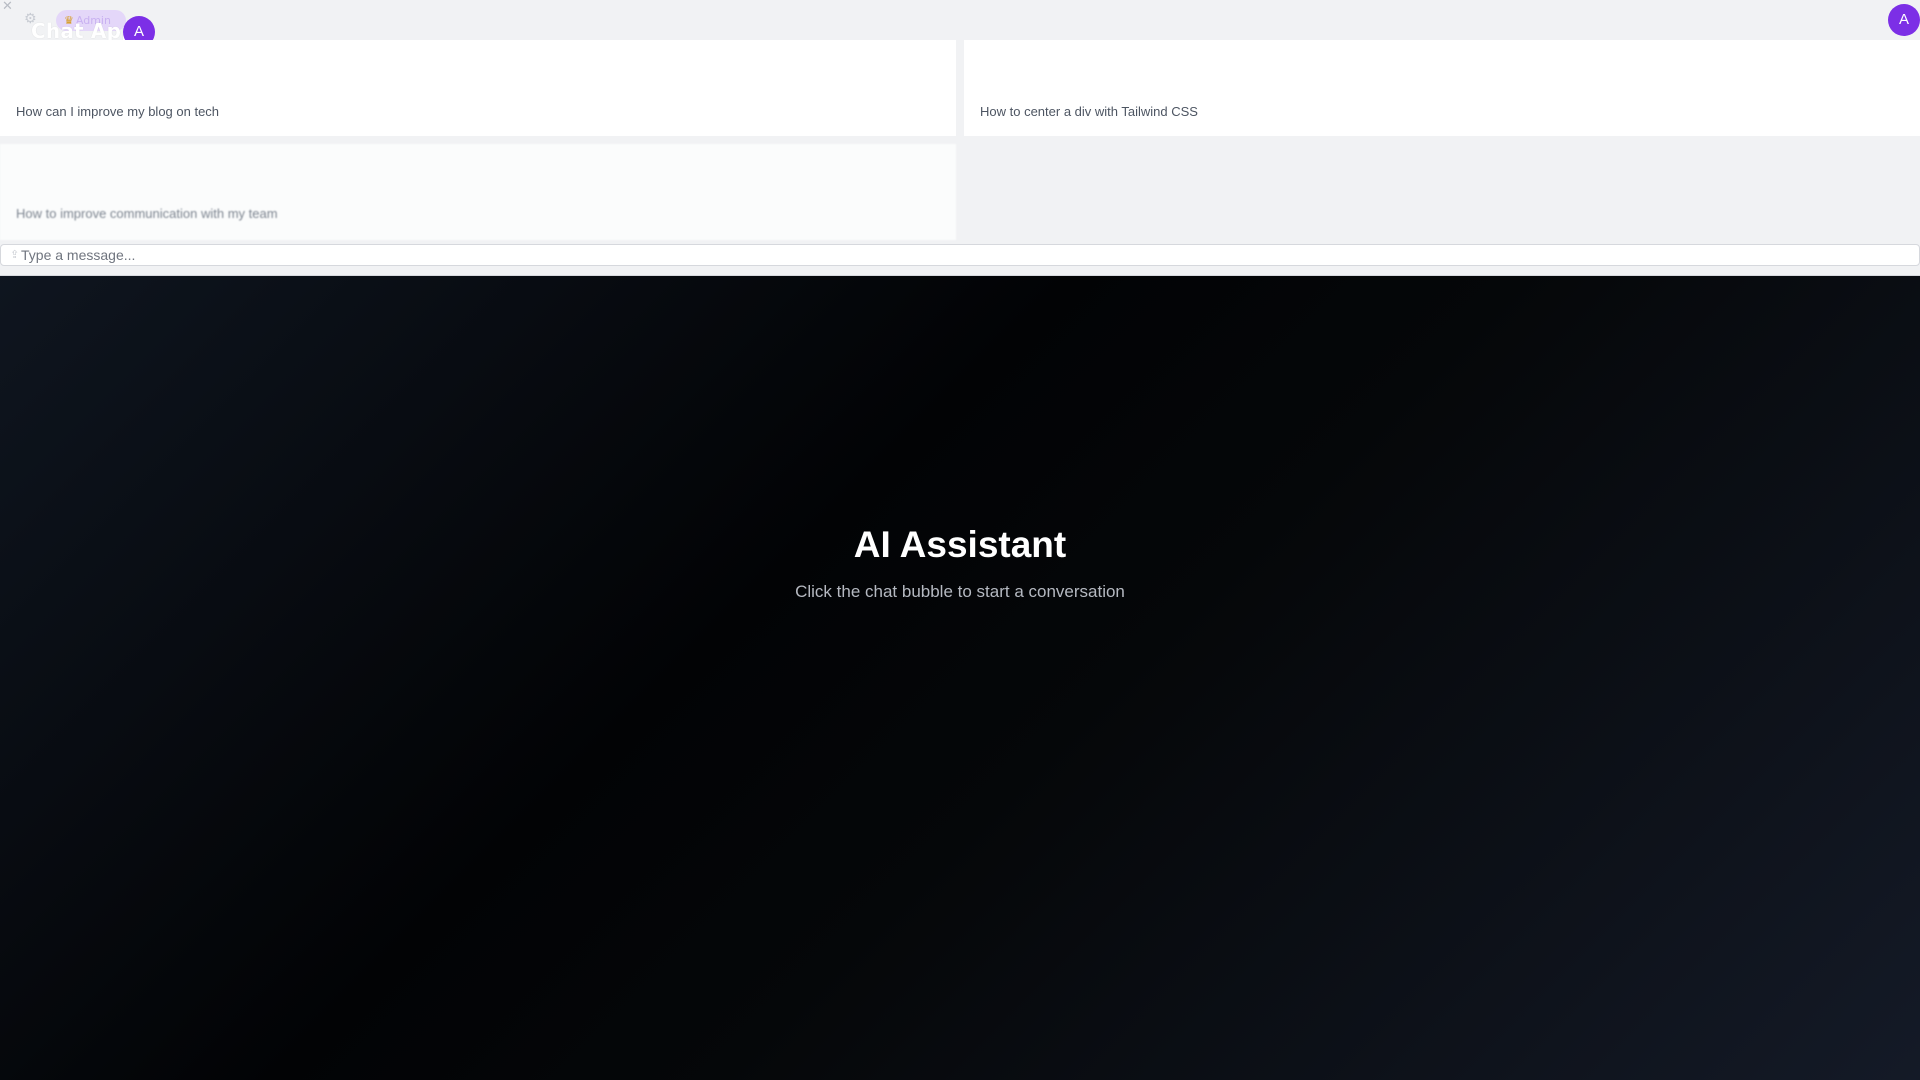  What do you see at coordinates (1089, 111) in the screenshot?
I see `suggestion-text: How to center a div with Tailwind CSS` at bounding box center [1089, 111].